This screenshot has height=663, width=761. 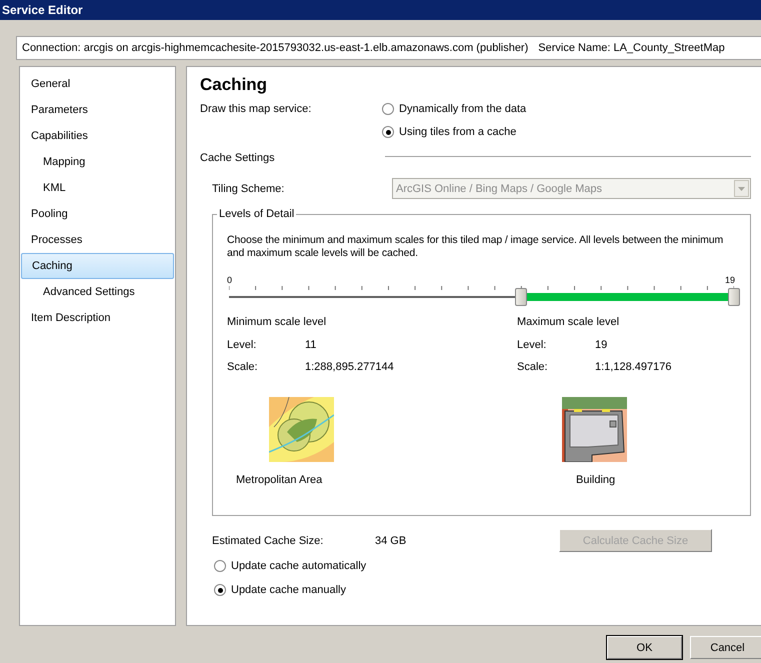 I want to click on level-value: 19, so click(x=601, y=345).